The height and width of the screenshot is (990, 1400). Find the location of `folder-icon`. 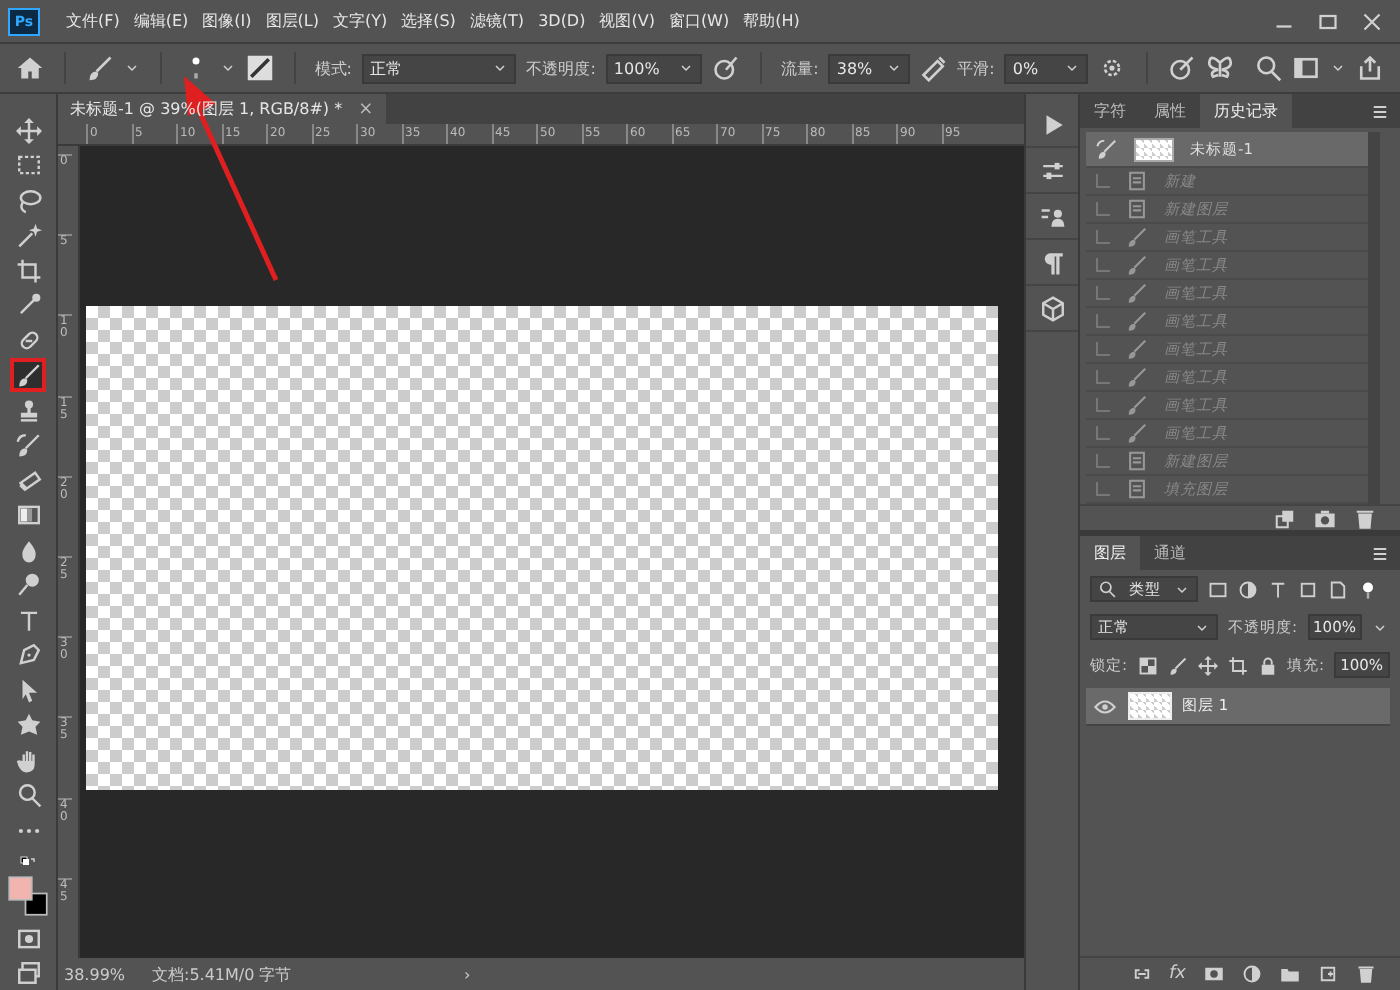

folder-icon is located at coordinates (1290, 974).